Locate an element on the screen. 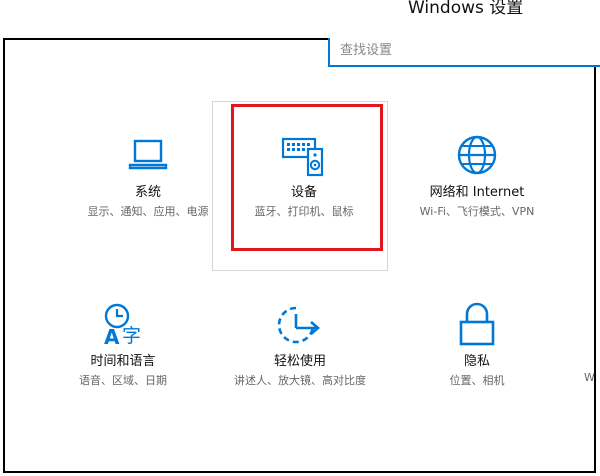  tile-privacy: 隐私 位置、相机 is located at coordinates (477, 345).